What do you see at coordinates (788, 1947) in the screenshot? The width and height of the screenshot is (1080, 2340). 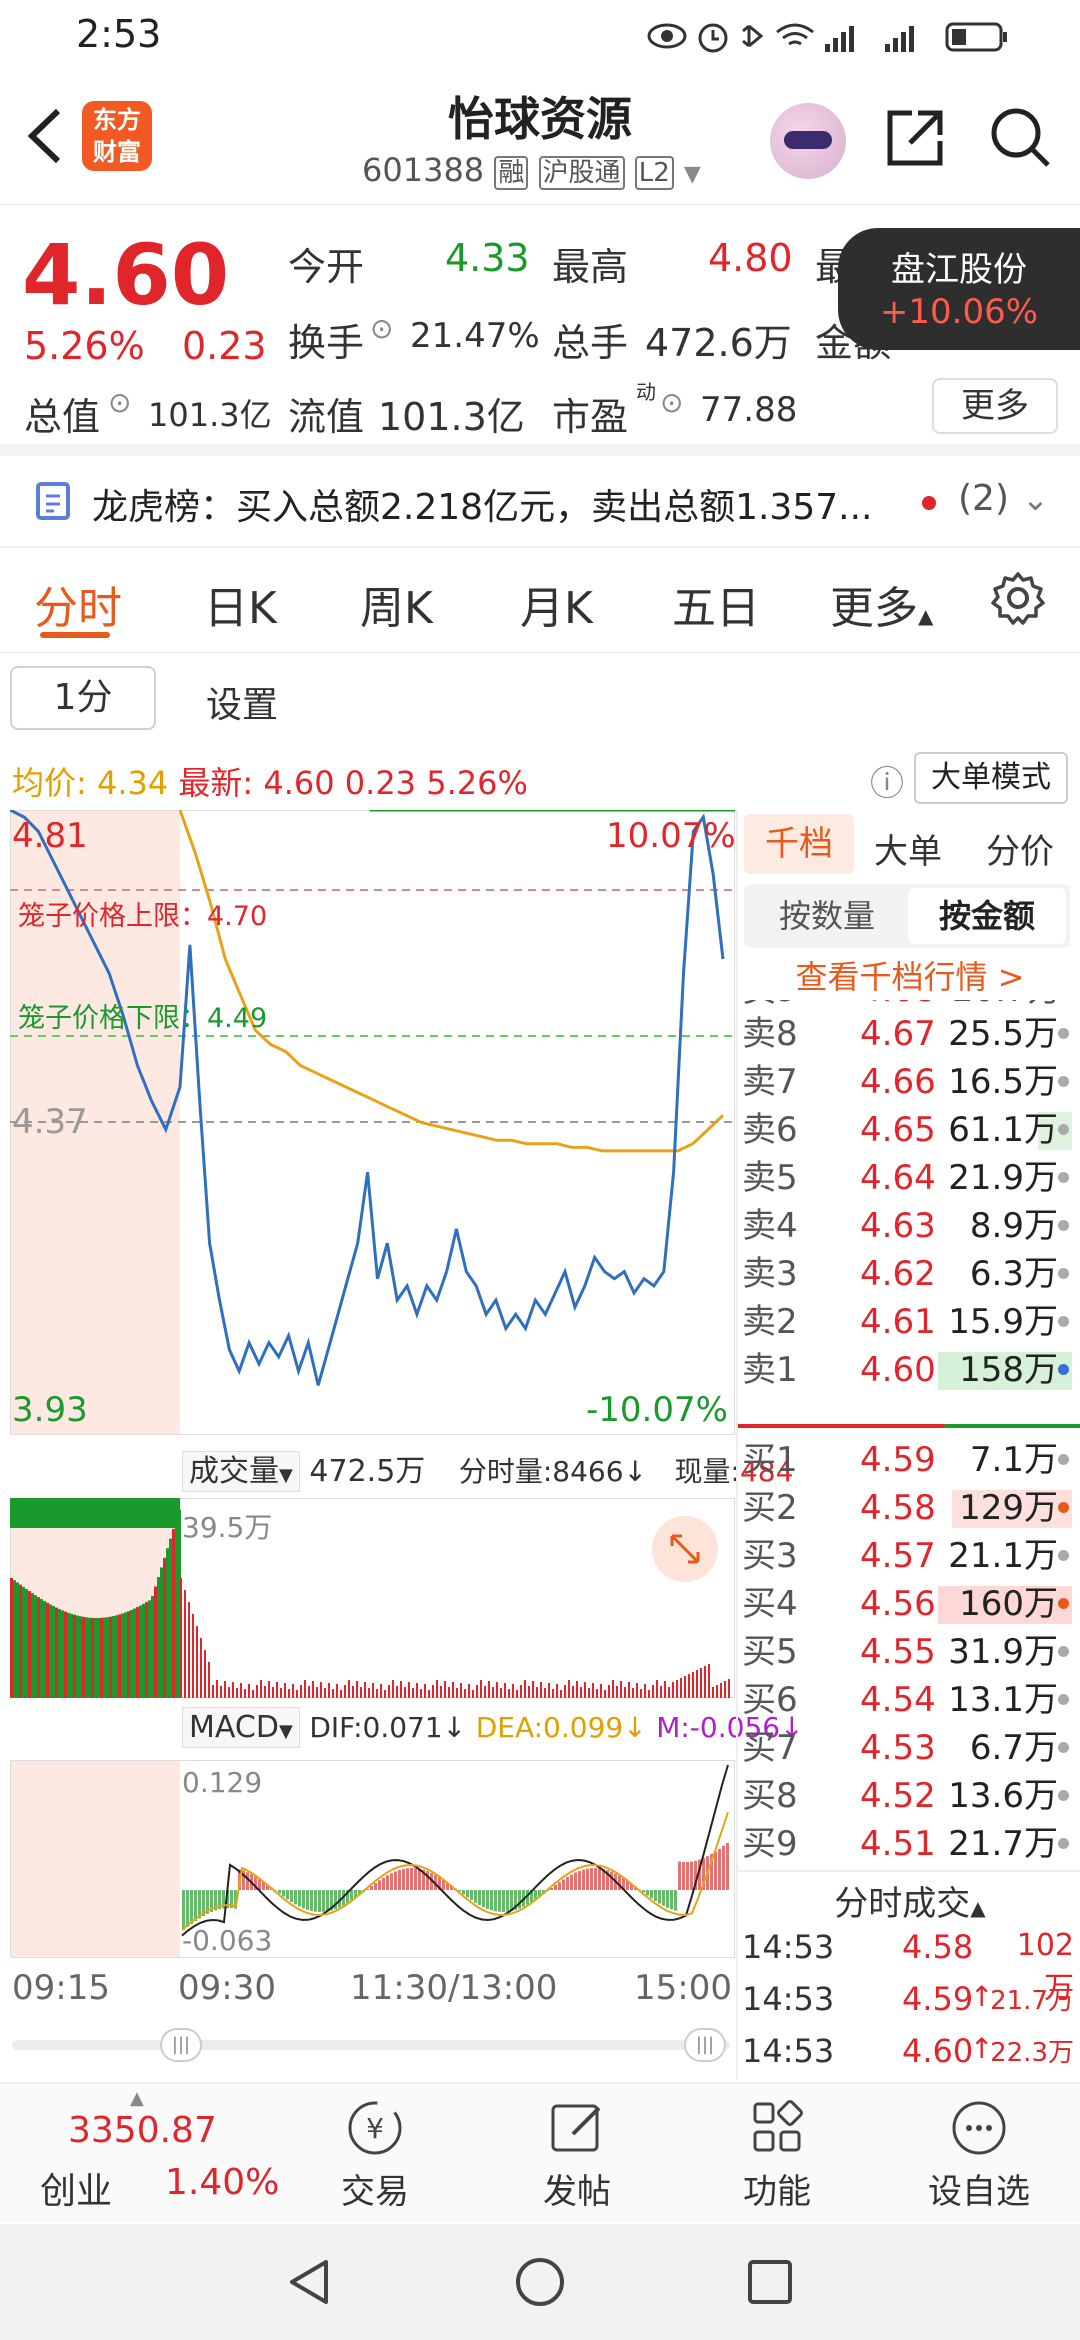 I see `trade-time: 14:53` at bounding box center [788, 1947].